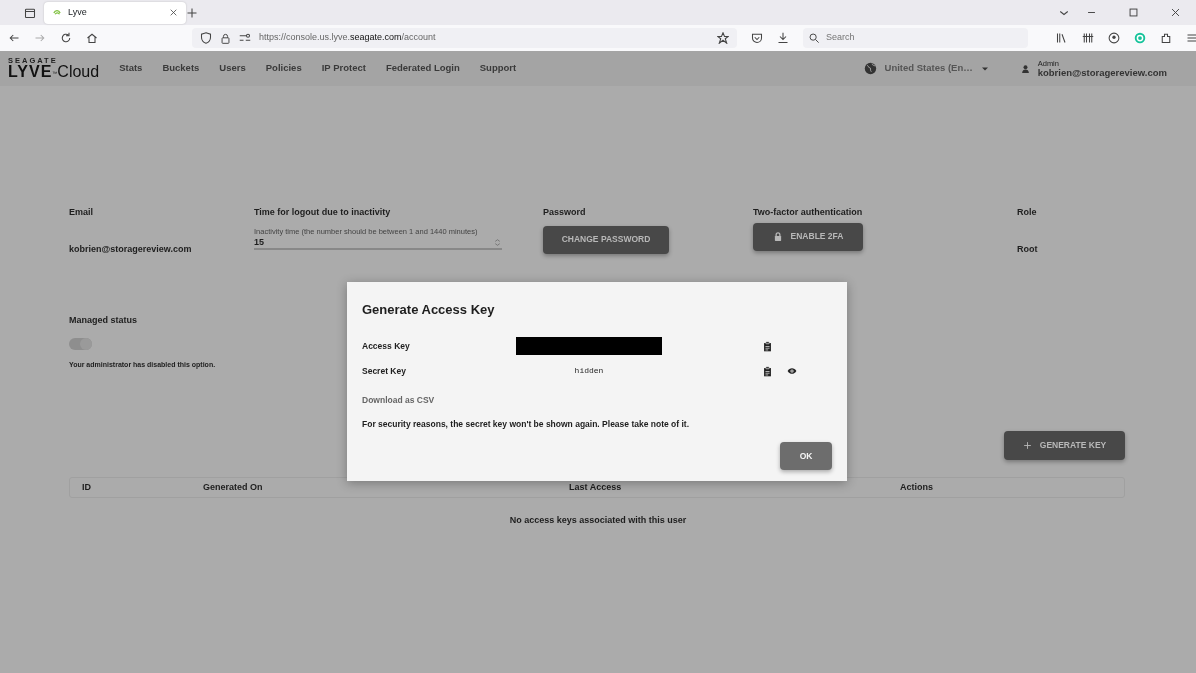 The image size is (1196, 673). Describe the element at coordinates (323, 212) in the screenshot. I see `field-label: Time for logout due to inactivity` at that location.